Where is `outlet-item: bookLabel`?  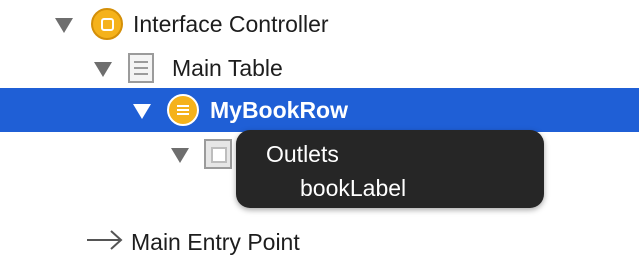 outlet-item: bookLabel is located at coordinates (353, 188).